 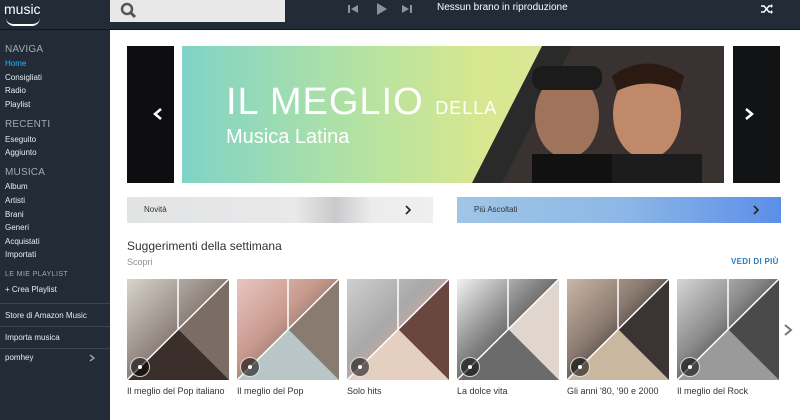 I want to click on playlist-card: Il meglio del Rock, so click(x=728, y=338).